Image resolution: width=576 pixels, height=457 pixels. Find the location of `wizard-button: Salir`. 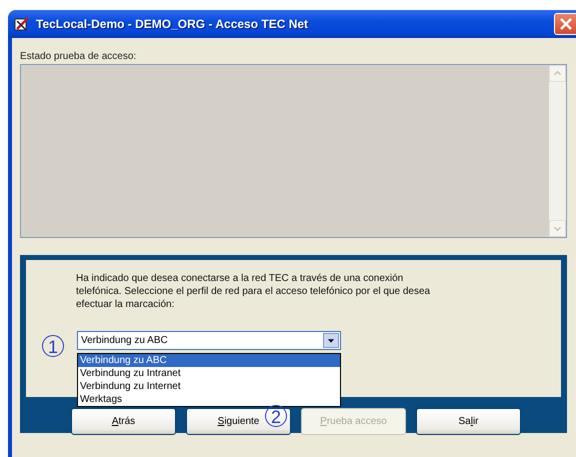

wizard-button: Salir is located at coordinates (468, 421).